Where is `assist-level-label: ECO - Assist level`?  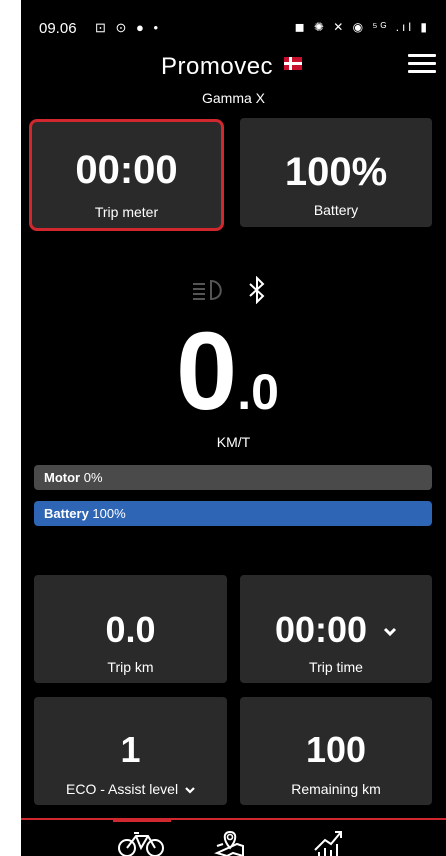 assist-level-label: ECO - Assist level is located at coordinates (130, 789).